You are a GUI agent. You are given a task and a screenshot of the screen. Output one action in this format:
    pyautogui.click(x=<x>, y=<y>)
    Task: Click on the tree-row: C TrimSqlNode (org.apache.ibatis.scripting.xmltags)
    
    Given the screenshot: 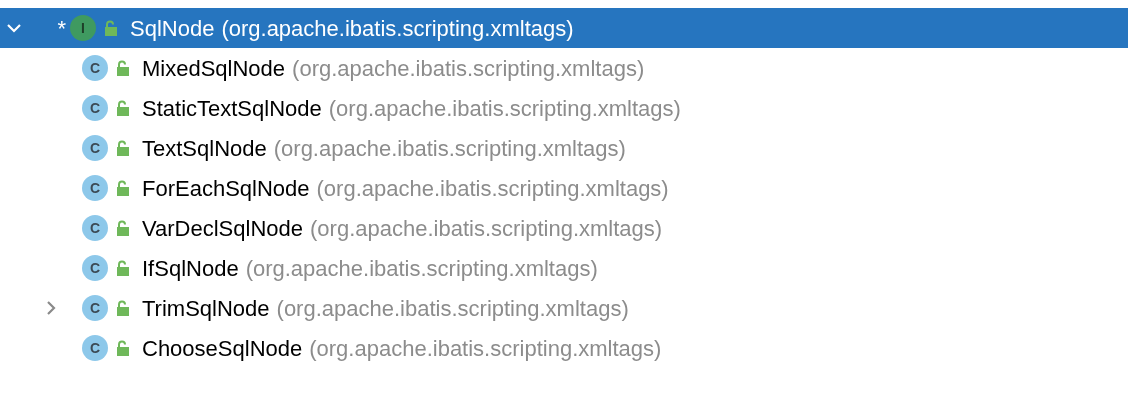 What is the action you would take?
    pyautogui.click(x=564, y=308)
    